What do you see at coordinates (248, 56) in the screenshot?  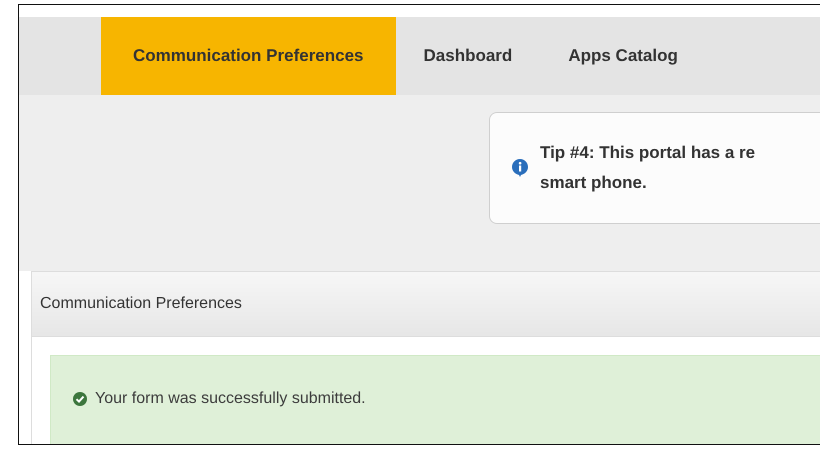 I see `nav-tab: Communication Preferences` at bounding box center [248, 56].